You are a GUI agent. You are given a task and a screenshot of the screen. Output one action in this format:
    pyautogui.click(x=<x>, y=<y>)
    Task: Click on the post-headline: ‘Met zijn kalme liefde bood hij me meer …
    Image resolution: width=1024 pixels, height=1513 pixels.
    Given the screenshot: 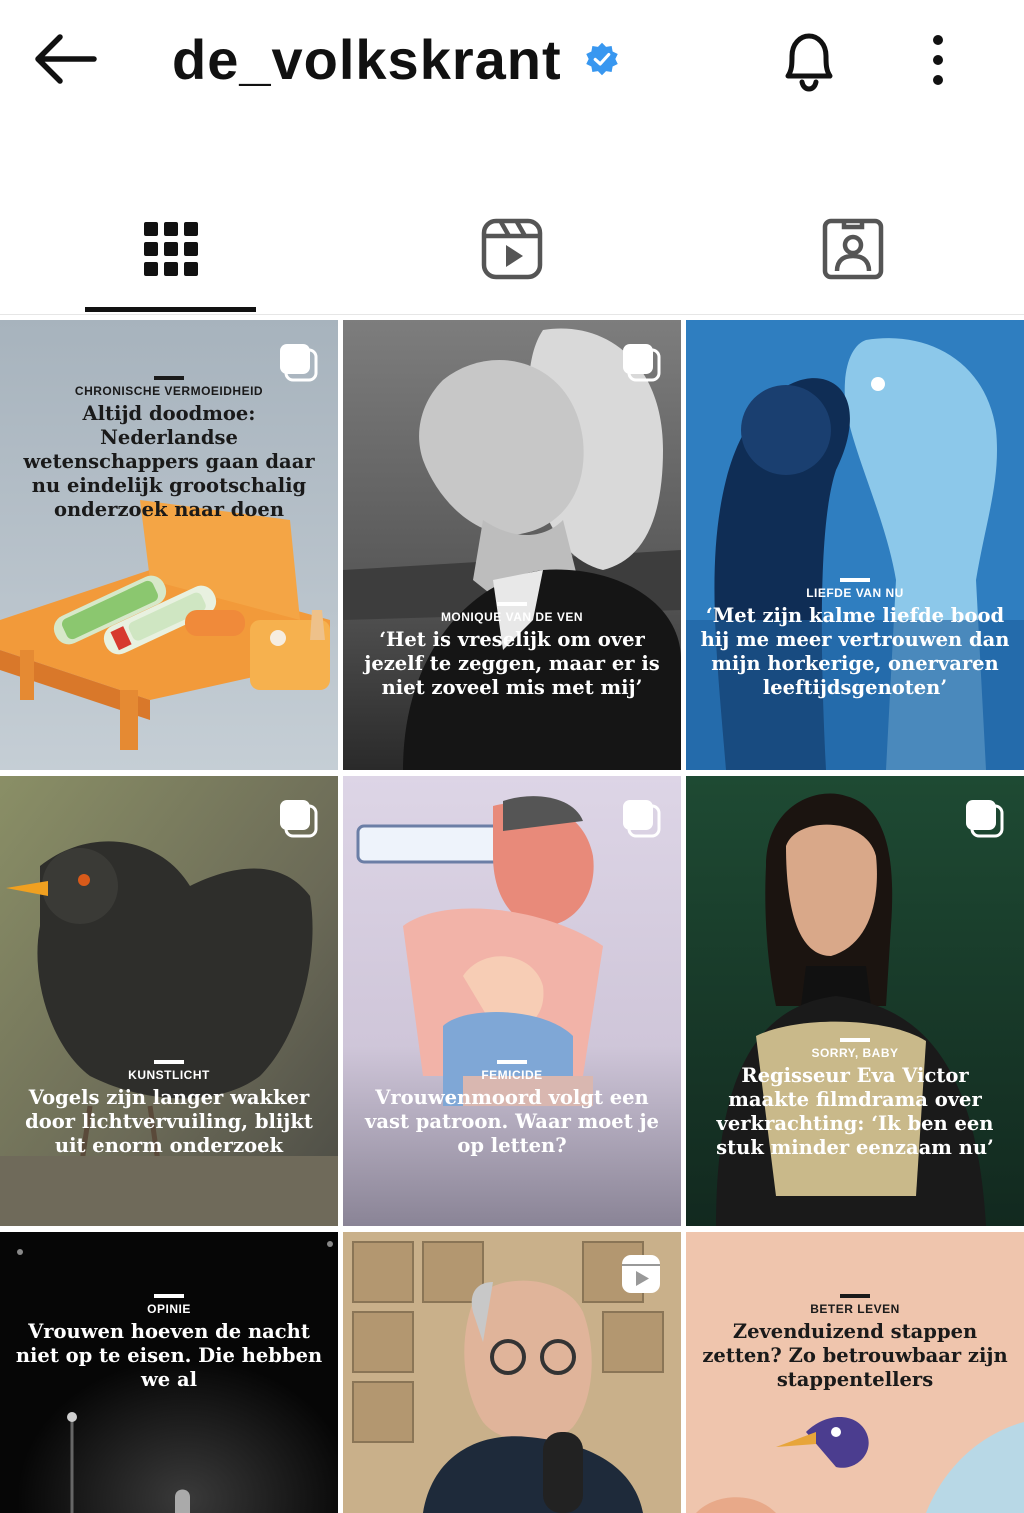 What is the action you would take?
    pyautogui.click(x=855, y=651)
    